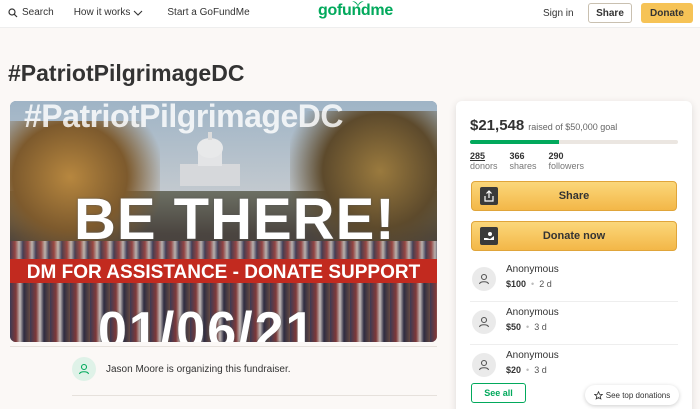 This screenshot has width=700, height=409. What do you see at coordinates (574, 366) in the screenshot?
I see `donation-item: Anonymous $20 • 3 d` at bounding box center [574, 366].